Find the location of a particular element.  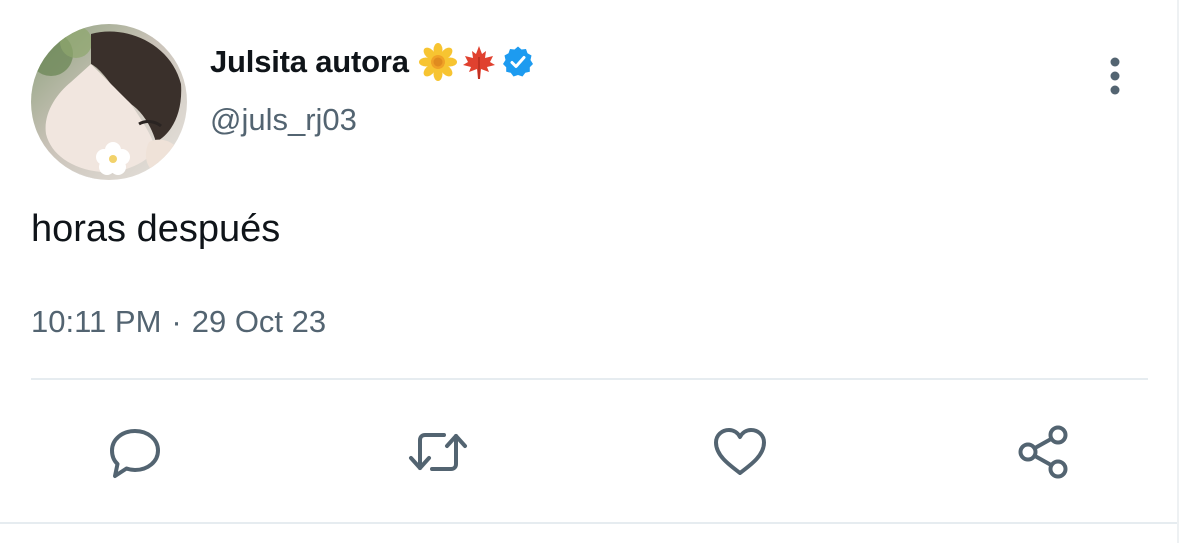

divider is located at coordinates (589, 379).